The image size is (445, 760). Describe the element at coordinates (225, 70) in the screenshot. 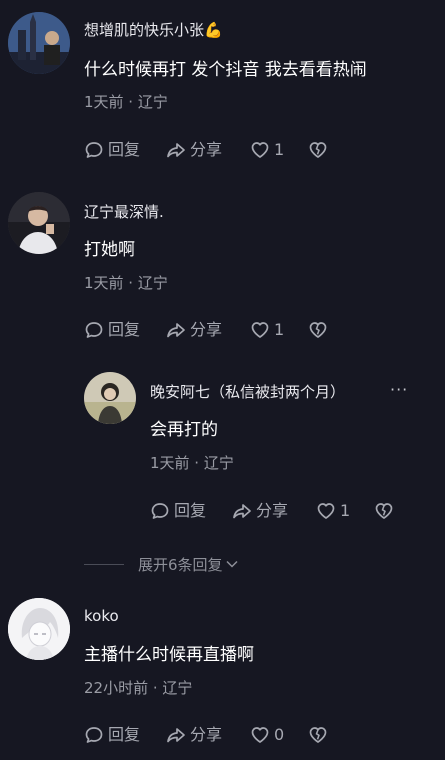

I see `comment-text: 什么时候再打 发个抖音 我去看看热闹` at that location.